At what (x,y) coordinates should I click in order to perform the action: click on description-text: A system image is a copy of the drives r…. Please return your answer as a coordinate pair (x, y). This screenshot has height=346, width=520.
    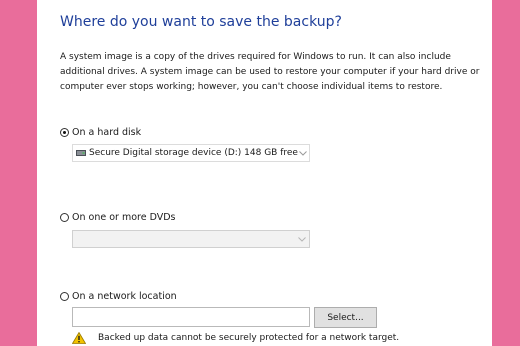
    Looking at the image, I should click on (270, 72).